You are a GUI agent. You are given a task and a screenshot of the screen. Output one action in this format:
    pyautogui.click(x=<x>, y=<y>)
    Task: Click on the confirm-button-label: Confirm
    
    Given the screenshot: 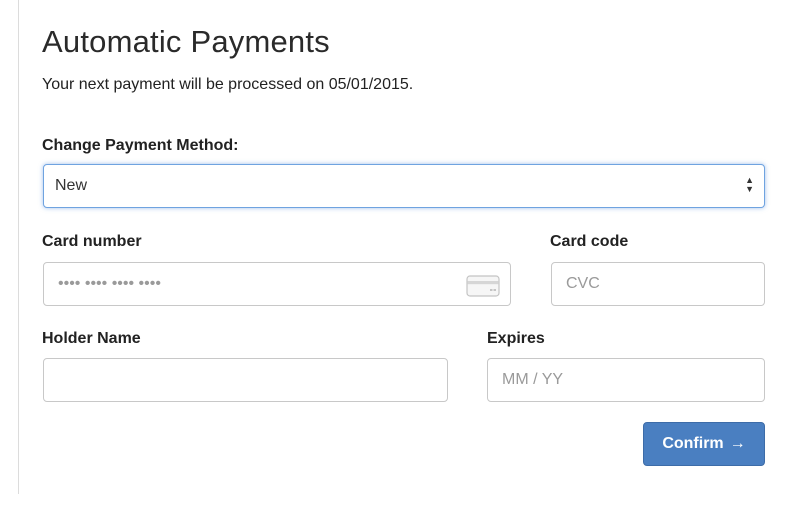 What is the action you would take?
    pyautogui.click(x=693, y=443)
    